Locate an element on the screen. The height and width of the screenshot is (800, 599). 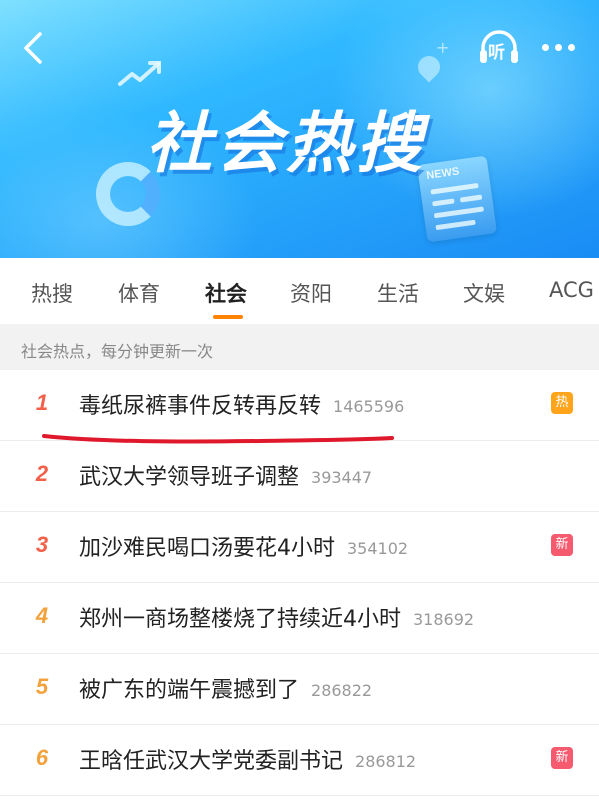
headline: 王晗任武汉大学党委副书记 286812 is located at coordinates (247, 759).